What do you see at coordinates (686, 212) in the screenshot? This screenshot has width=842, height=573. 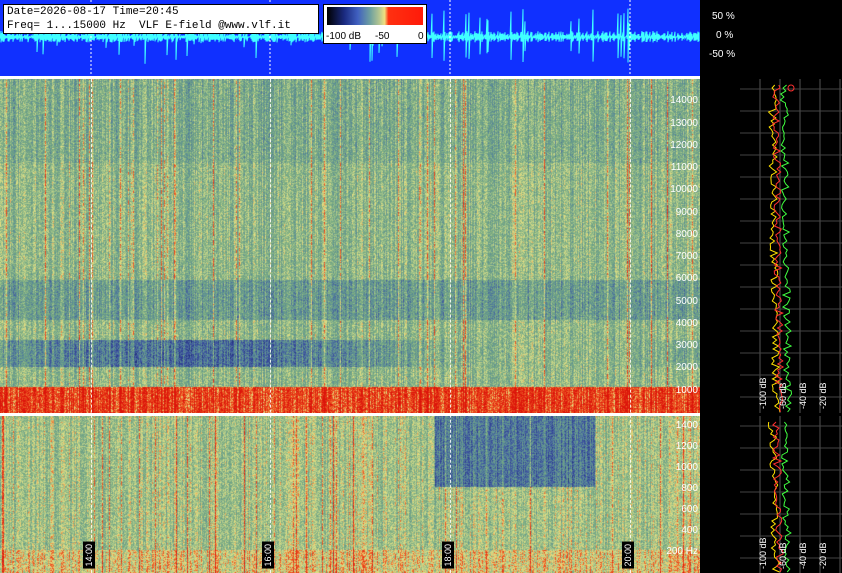 I see `freq-tick-label-high: 9000` at bounding box center [686, 212].